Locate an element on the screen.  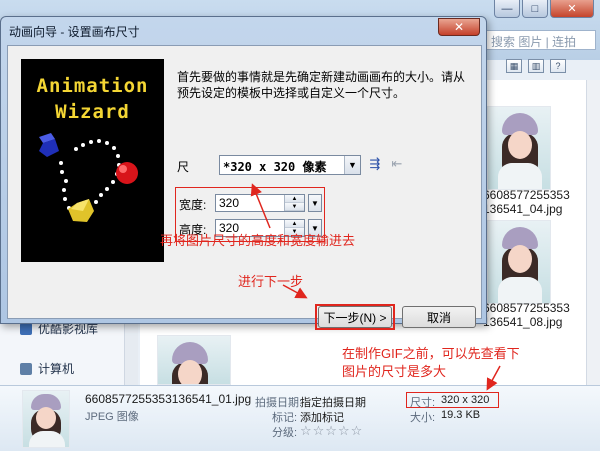
thumbnail-label: 6608577255353 136541_04.jpg is located at coordinates (526, 202).